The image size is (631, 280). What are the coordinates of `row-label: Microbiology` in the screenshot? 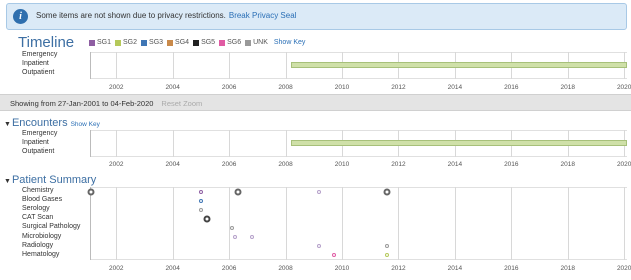 It's located at (42, 236).